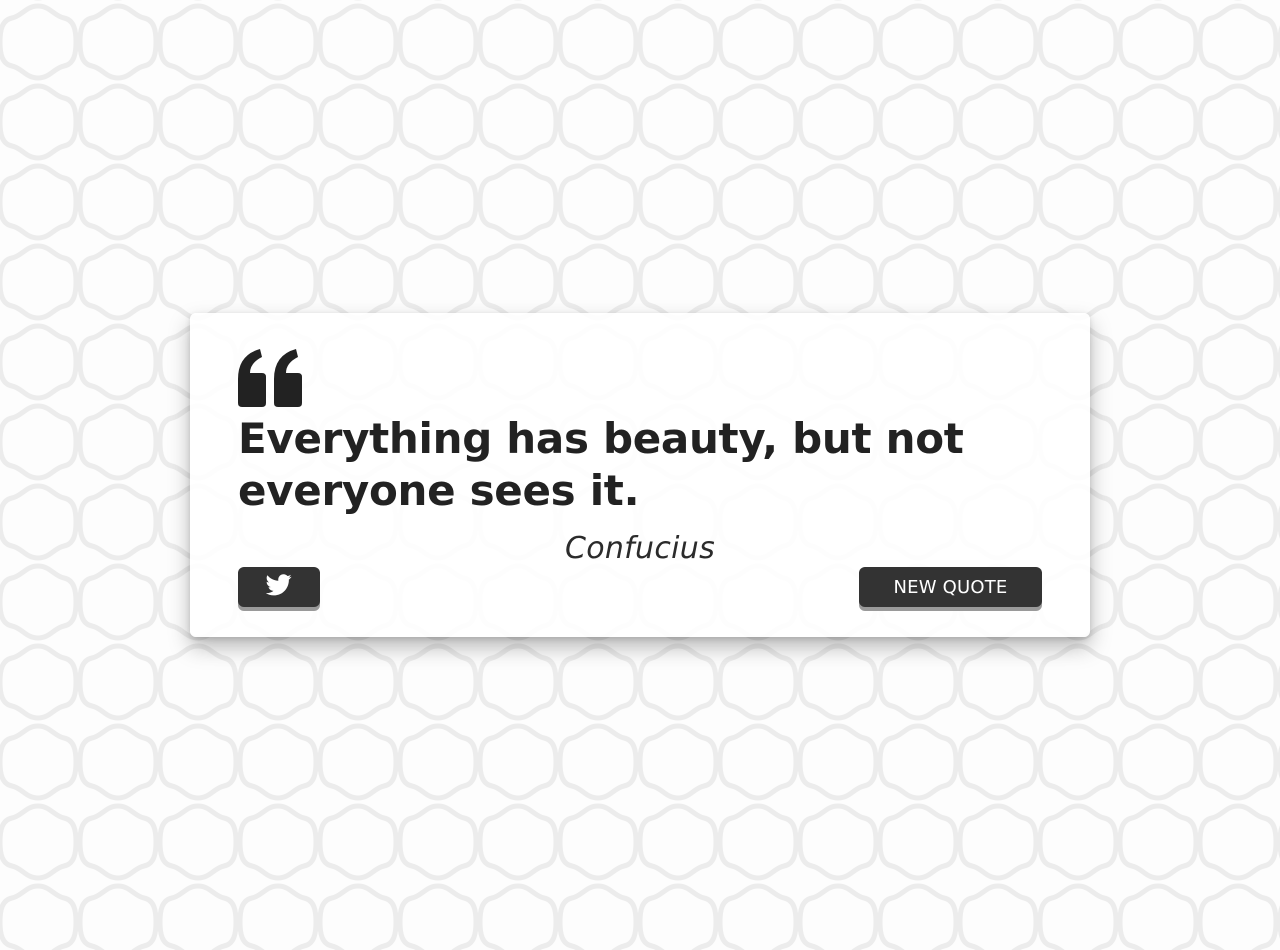 The image size is (1280, 950). What do you see at coordinates (950, 587) in the screenshot?
I see `new-quote-button: NEW QUOTE` at bounding box center [950, 587].